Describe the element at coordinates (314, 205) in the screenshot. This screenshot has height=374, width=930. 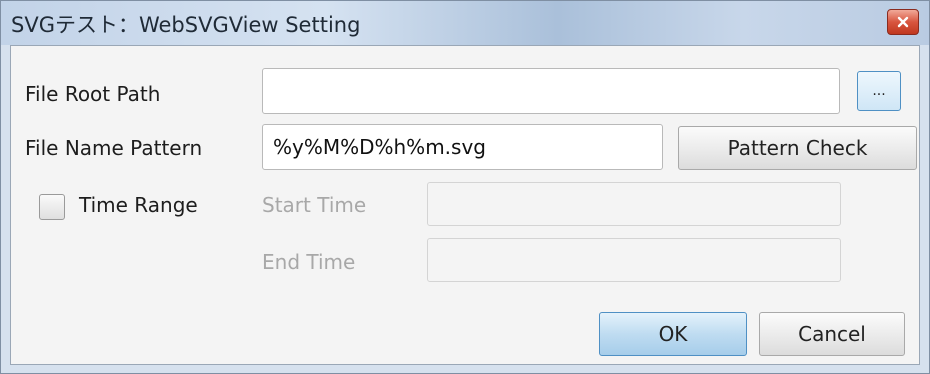
I see `start-time-label: Start Time` at that location.